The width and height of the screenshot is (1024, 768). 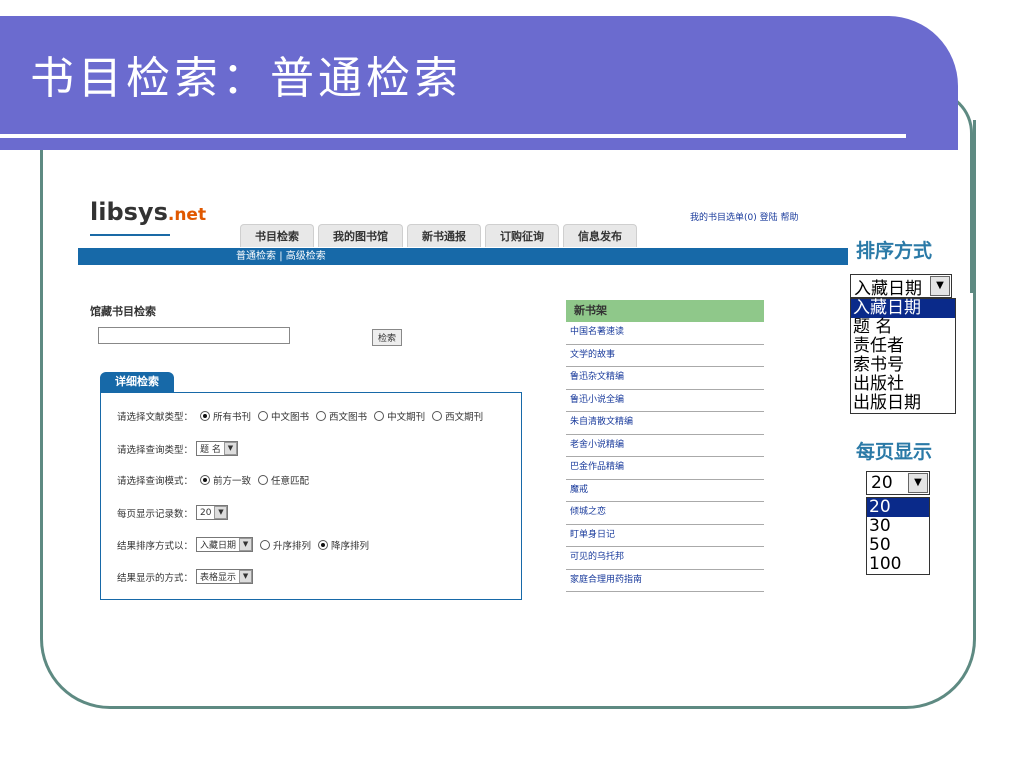 What do you see at coordinates (444, 235) in the screenshot?
I see `tab-new-books: 新书通报` at bounding box center [444, 235].